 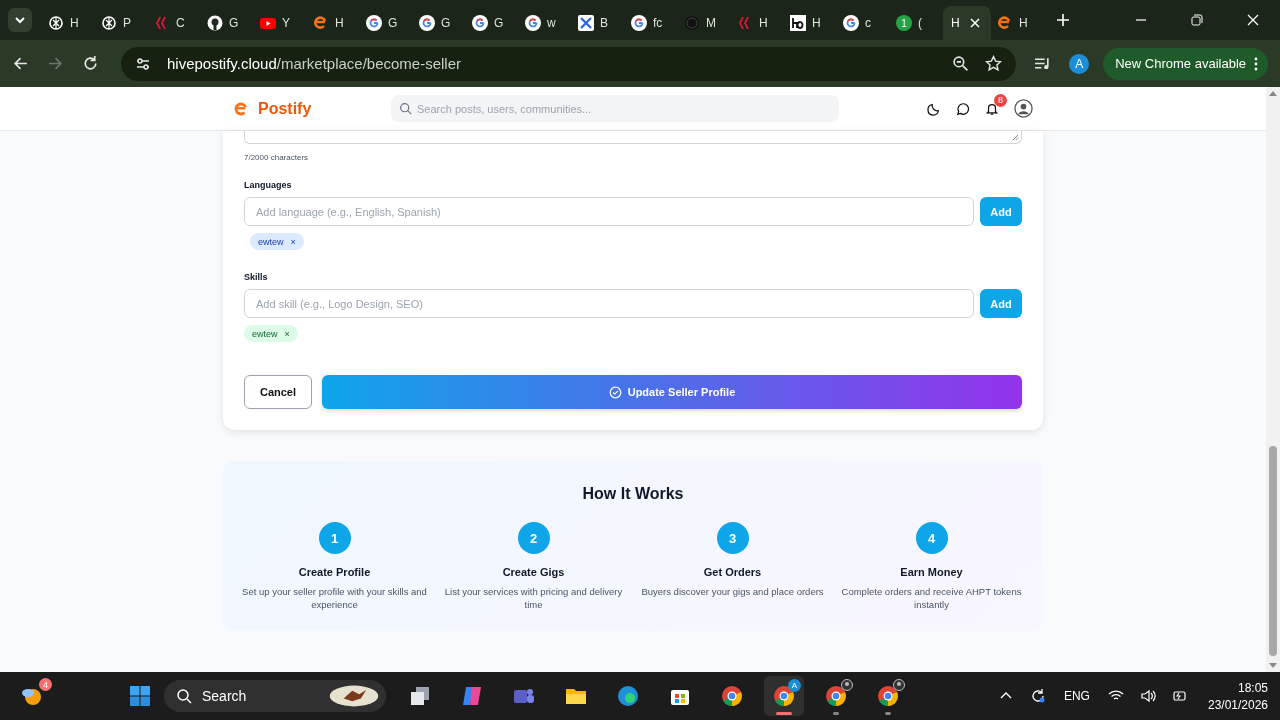 What do you see at coordinates (931, 538) in the screenshot?
I see `step-number: 4` at bounding box center [931, 538].